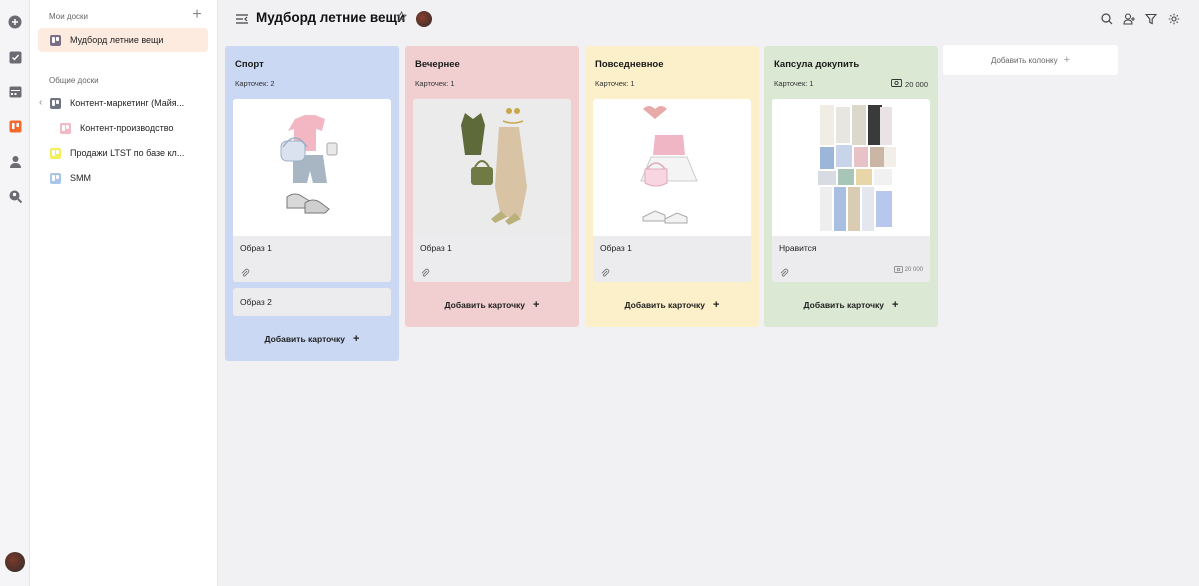 The image size is (1199, 586). I want to click on filter-icon, so click(1151, 18).